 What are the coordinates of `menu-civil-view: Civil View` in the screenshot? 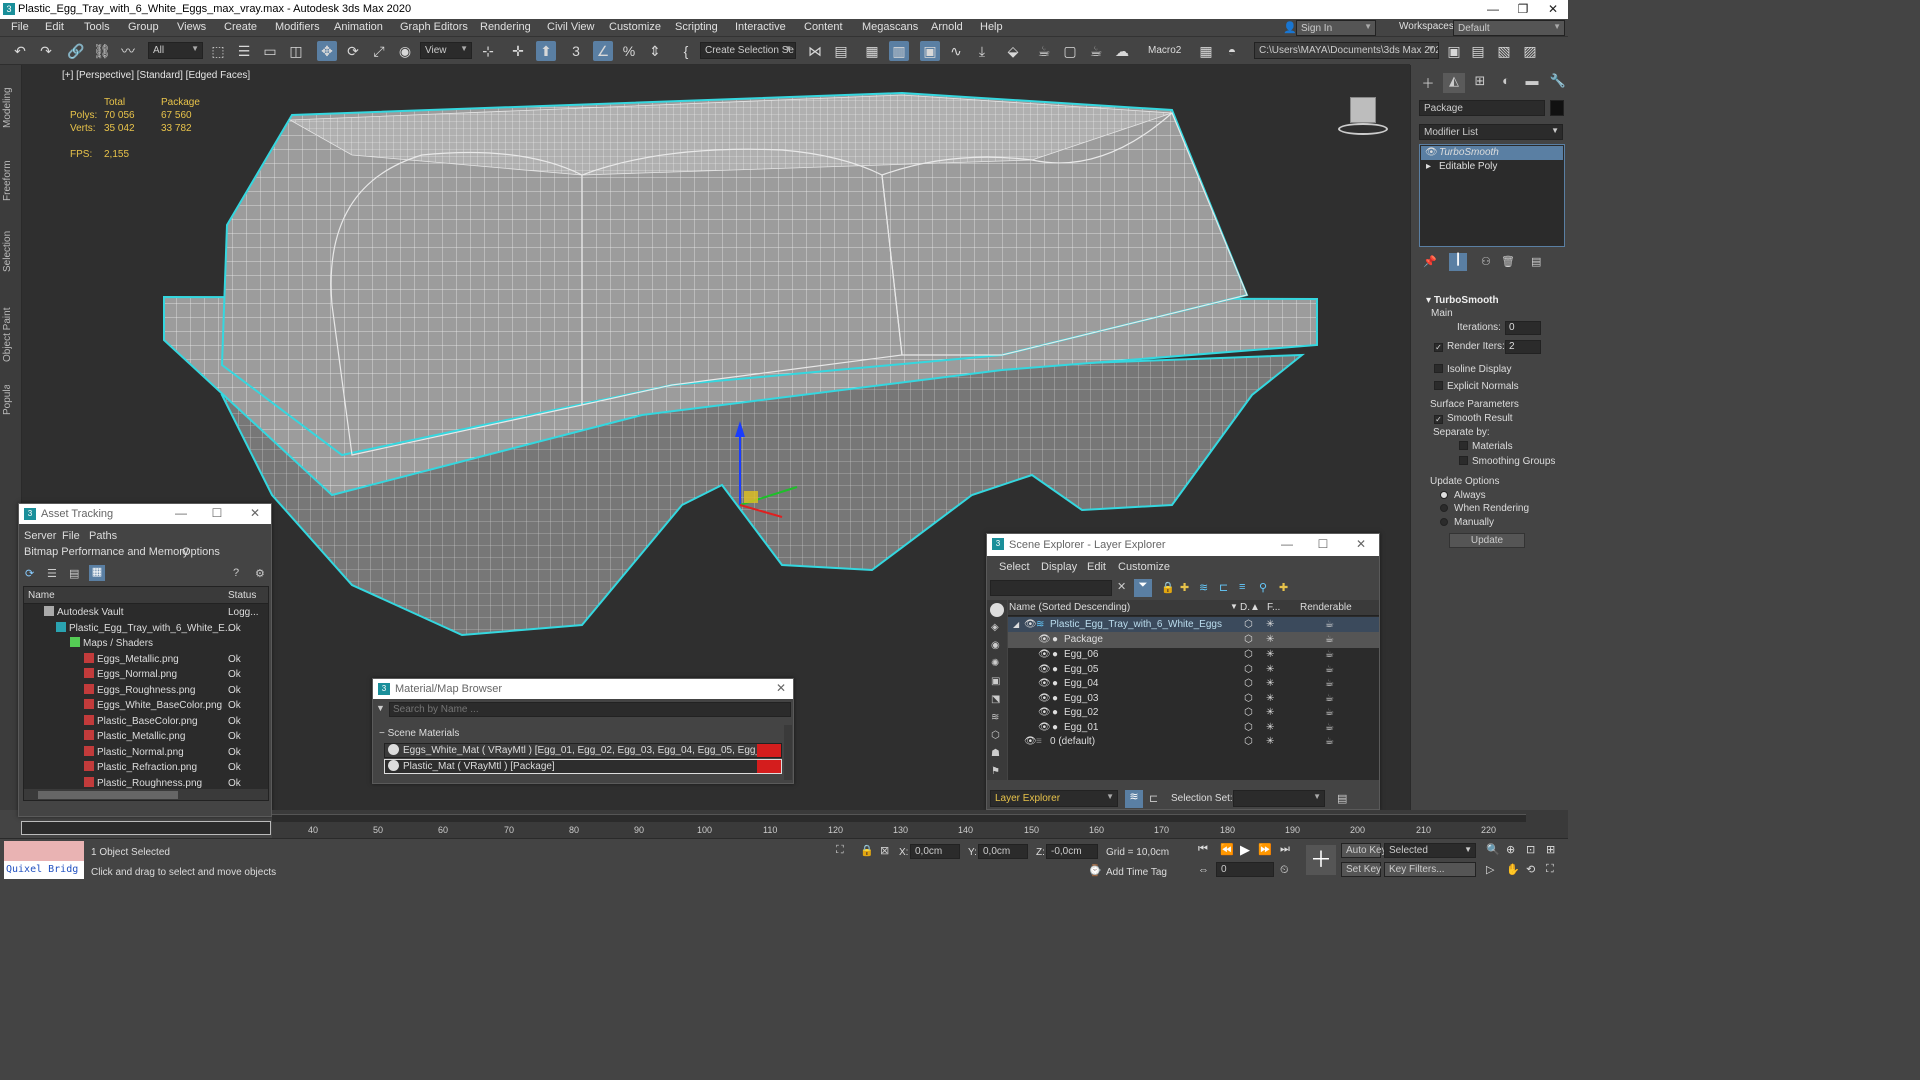 It's located at (570, 27).